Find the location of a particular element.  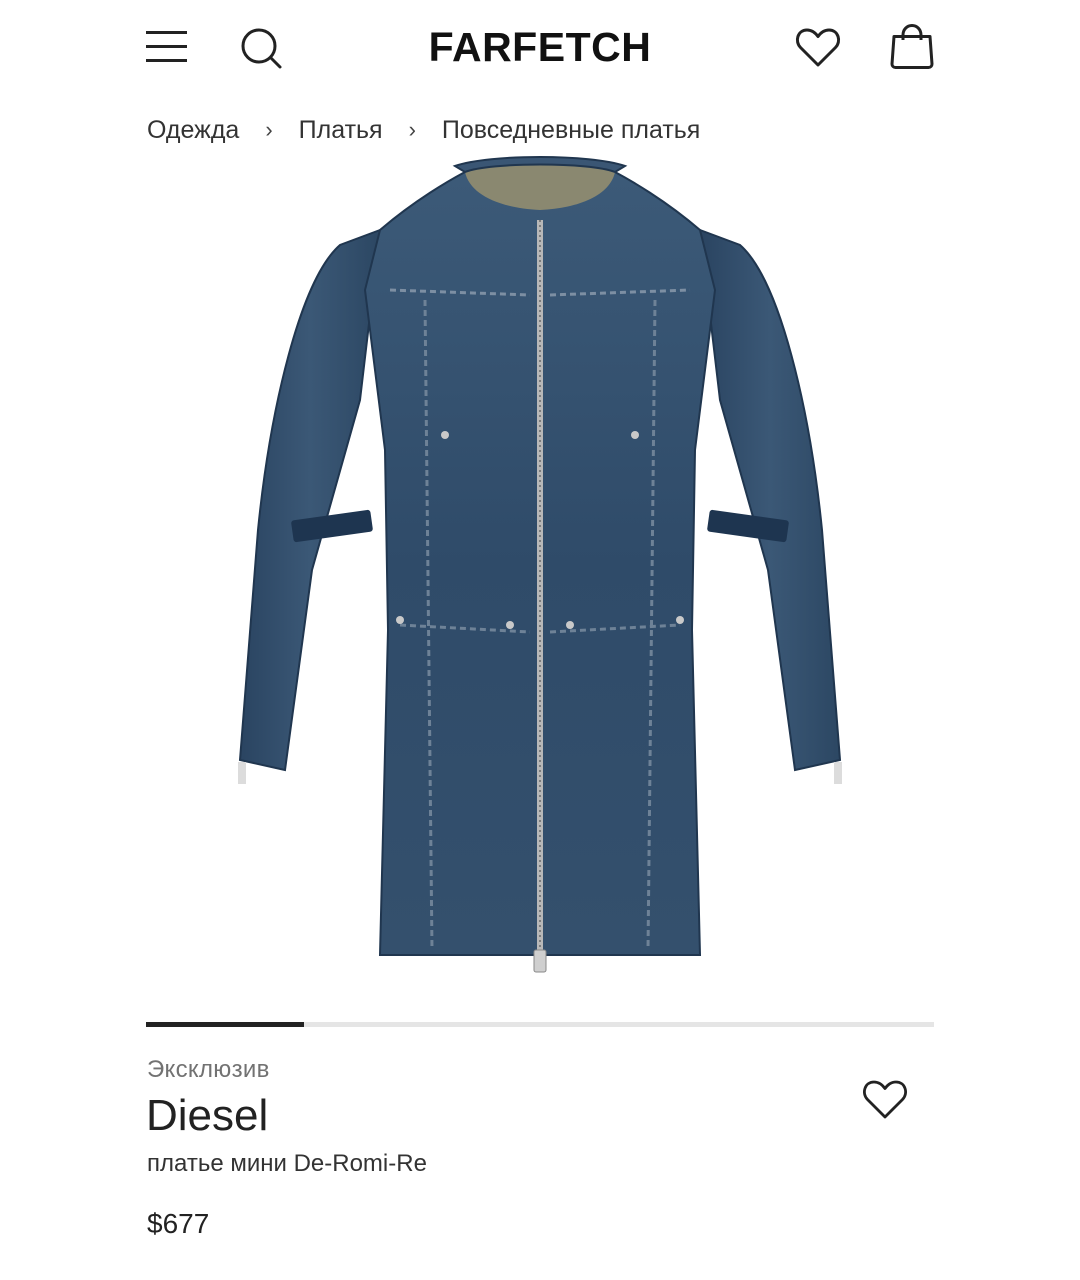

exclusive-badge: Эксклюзив is located at coordinates (208, 1069).